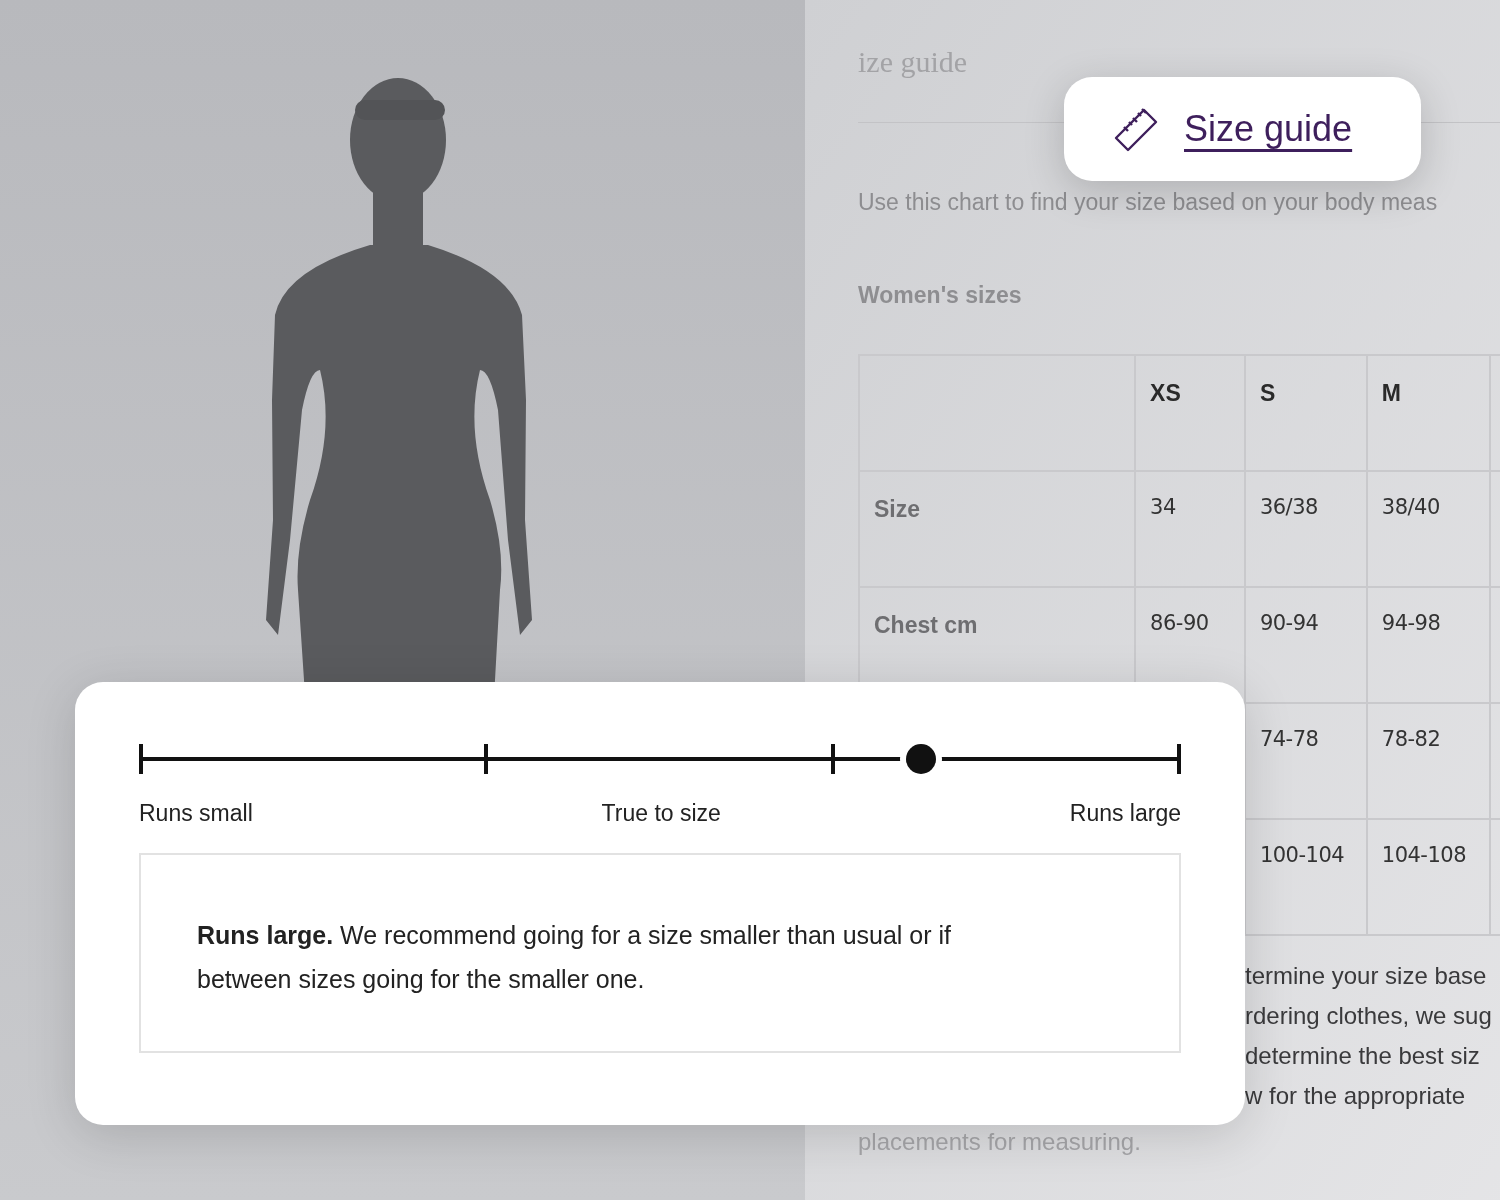 This screenshot has width=1500, height=1200. Describe the element at coordinates (1190, 529) in the screenshot. I see `table-cell: 34` at that location.